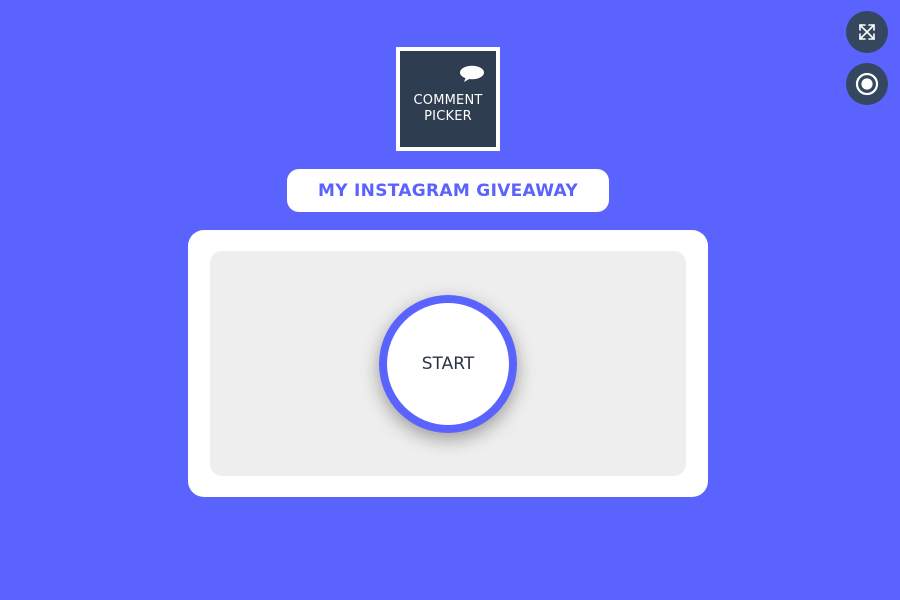 The image size is (900, 600). I want to click on start-button: START, so click(448, 364).